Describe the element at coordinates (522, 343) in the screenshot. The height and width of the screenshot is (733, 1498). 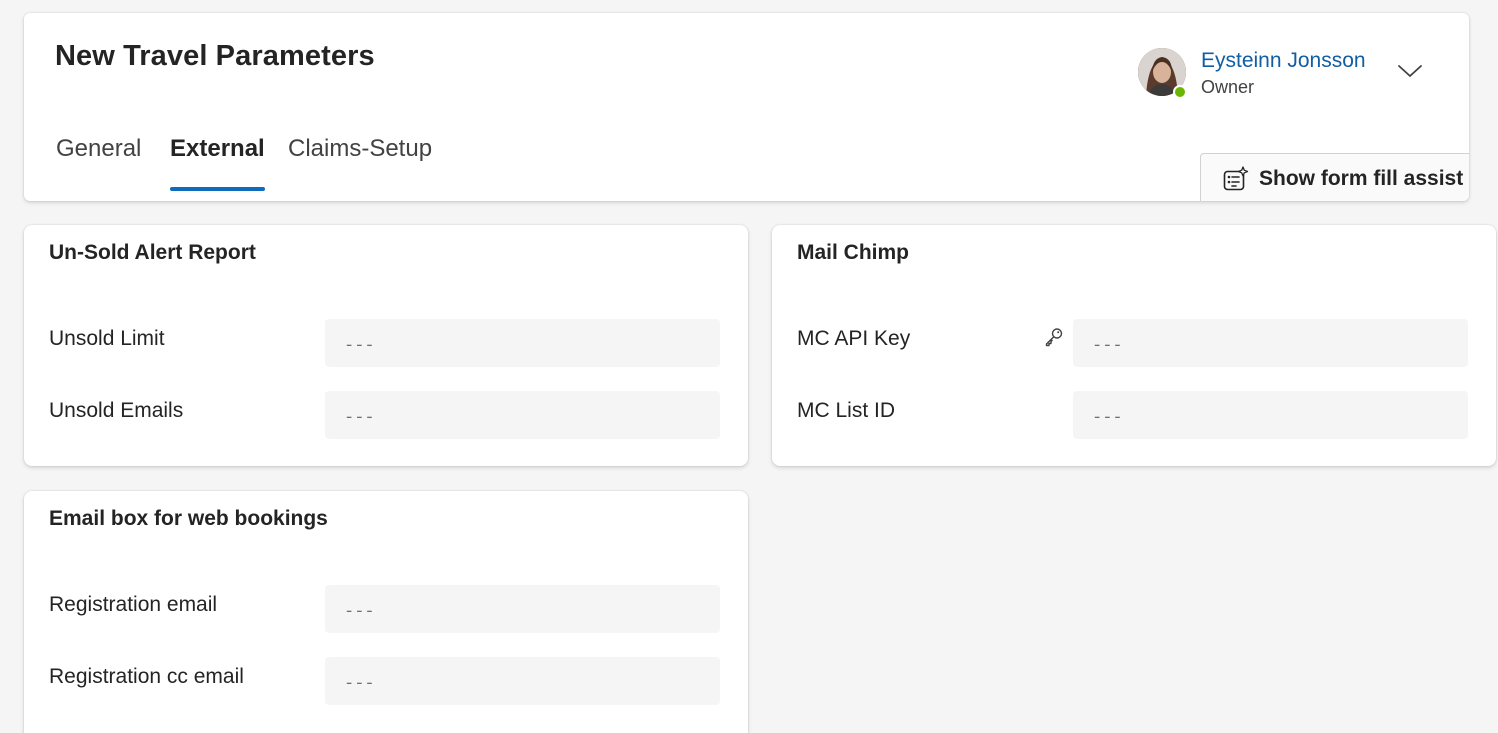
I see `unsold-limit-input` at that location.